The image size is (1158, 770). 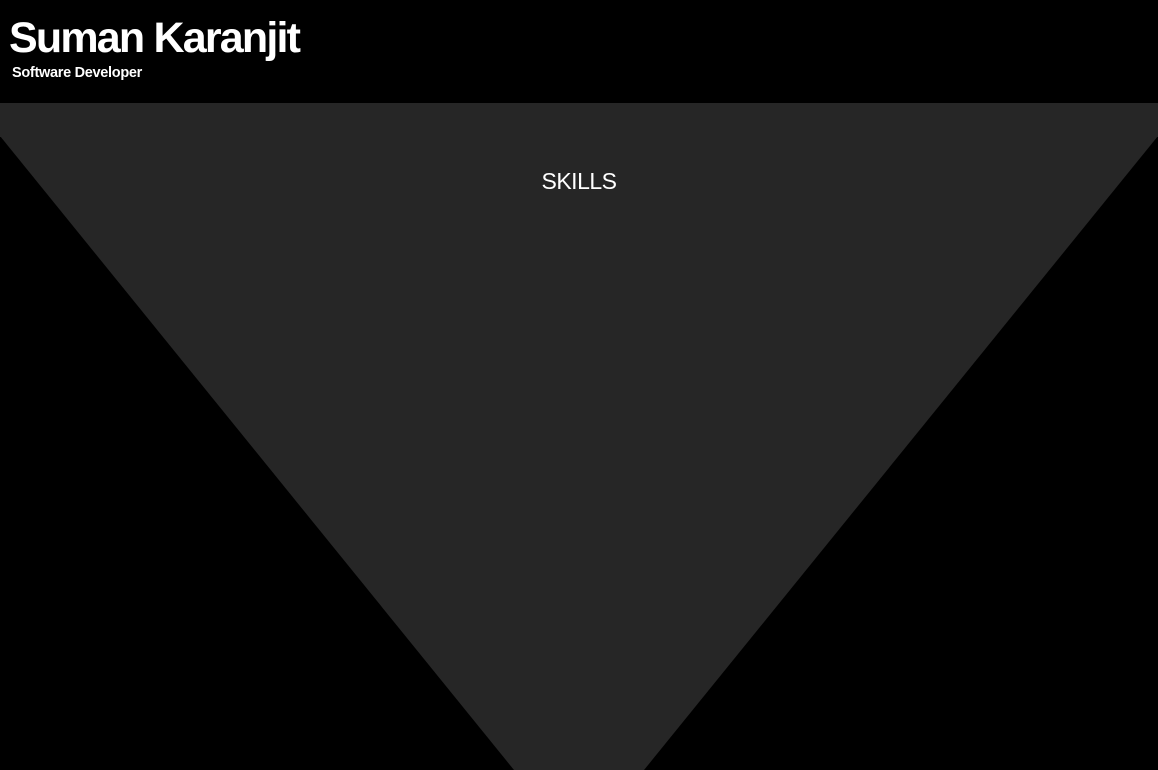 I want to click on skills-heading: SKILLS, so click(x=579, y=181).